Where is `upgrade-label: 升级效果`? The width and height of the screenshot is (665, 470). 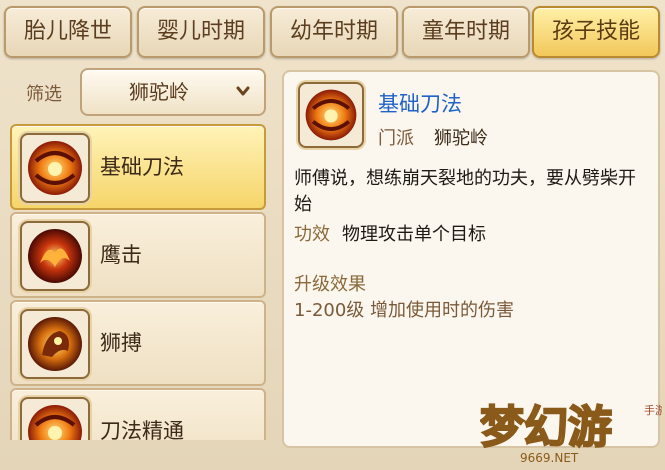 upgrade-label: 升级效果 is located at coordinates (330, 284).